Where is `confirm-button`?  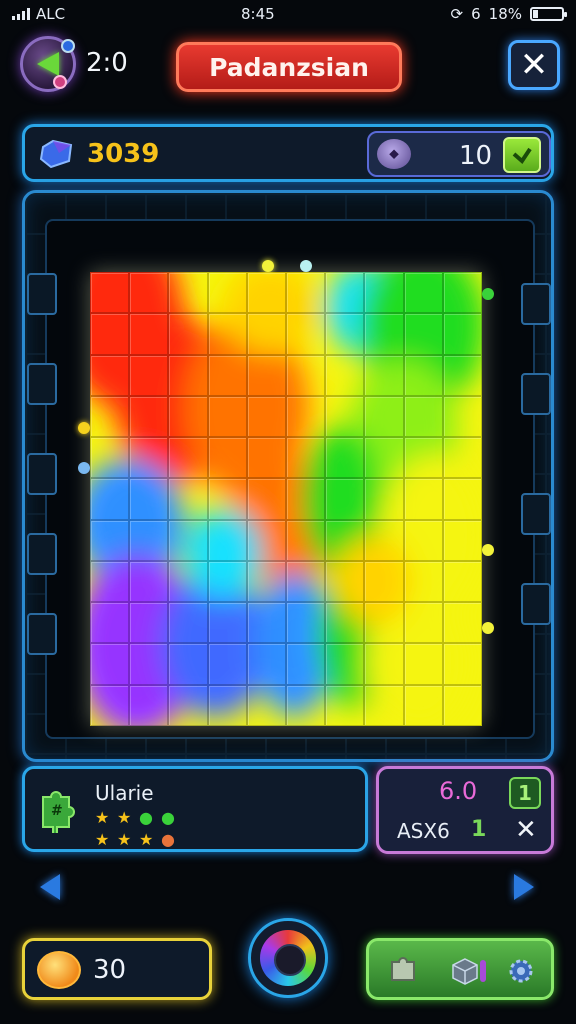
confirm-button is located at coordinates (522, 155).